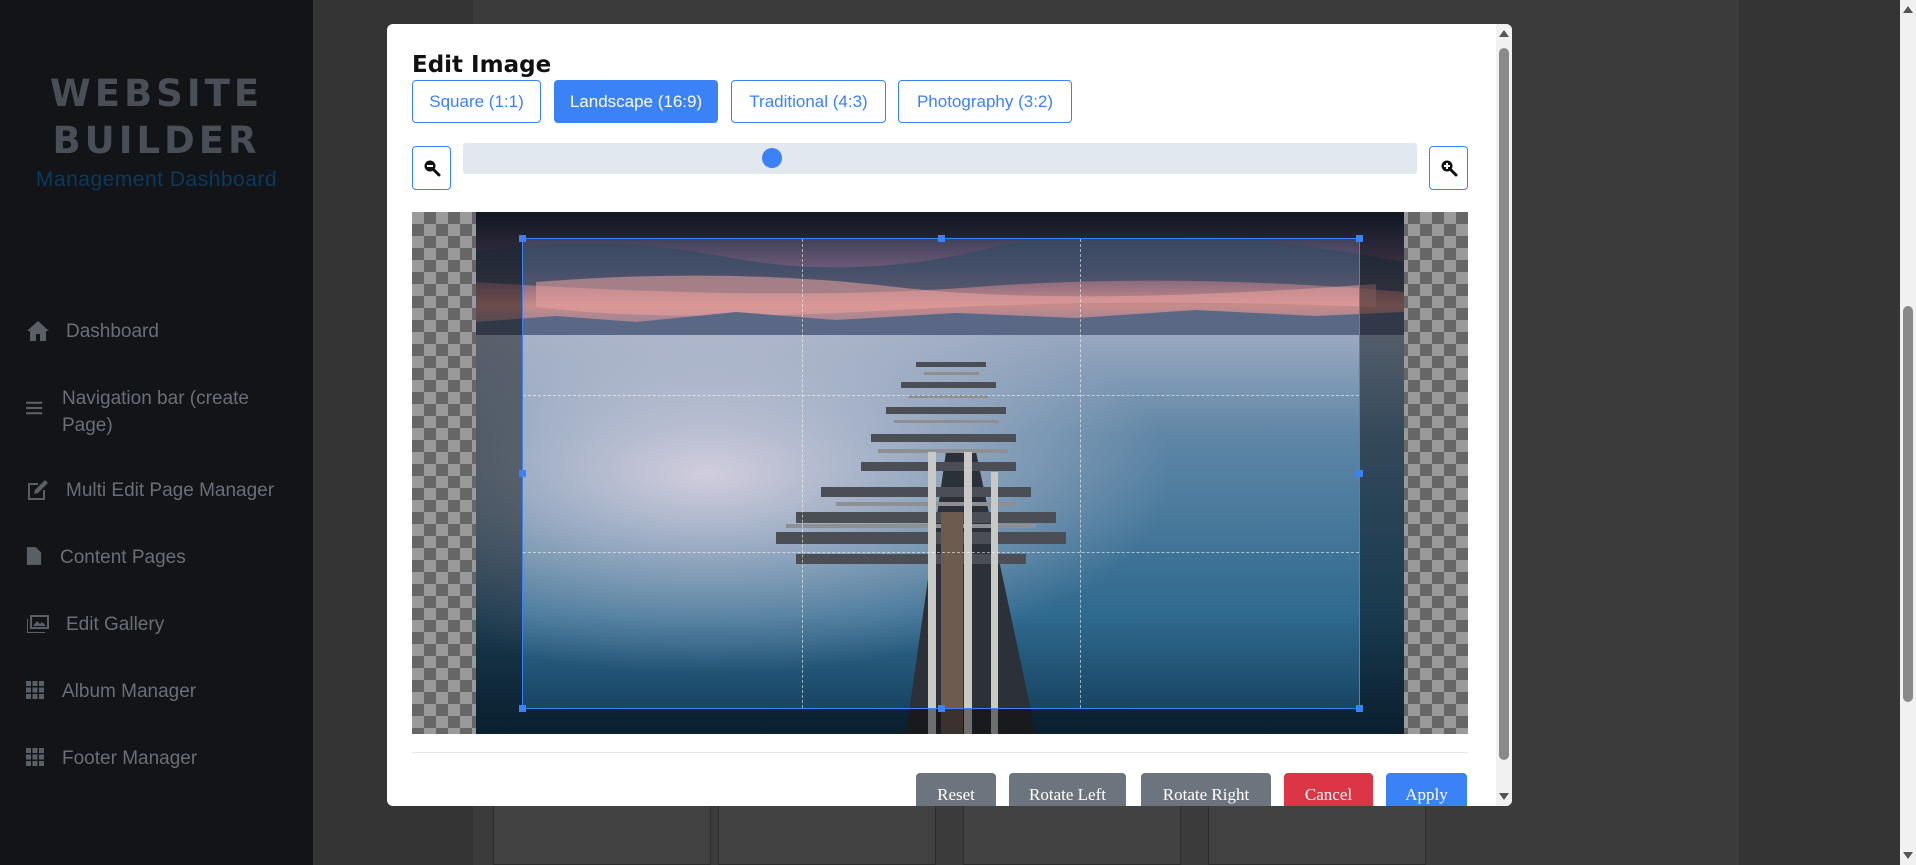  I want to click on ratio-square-button: Square (1:1), so click(476, 101).